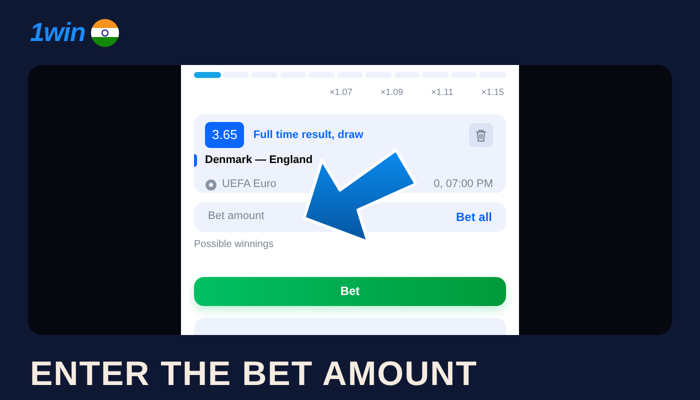 The width and height of the screenshot is (700, 400). I want to click on trash-icon, so click(481, 135).